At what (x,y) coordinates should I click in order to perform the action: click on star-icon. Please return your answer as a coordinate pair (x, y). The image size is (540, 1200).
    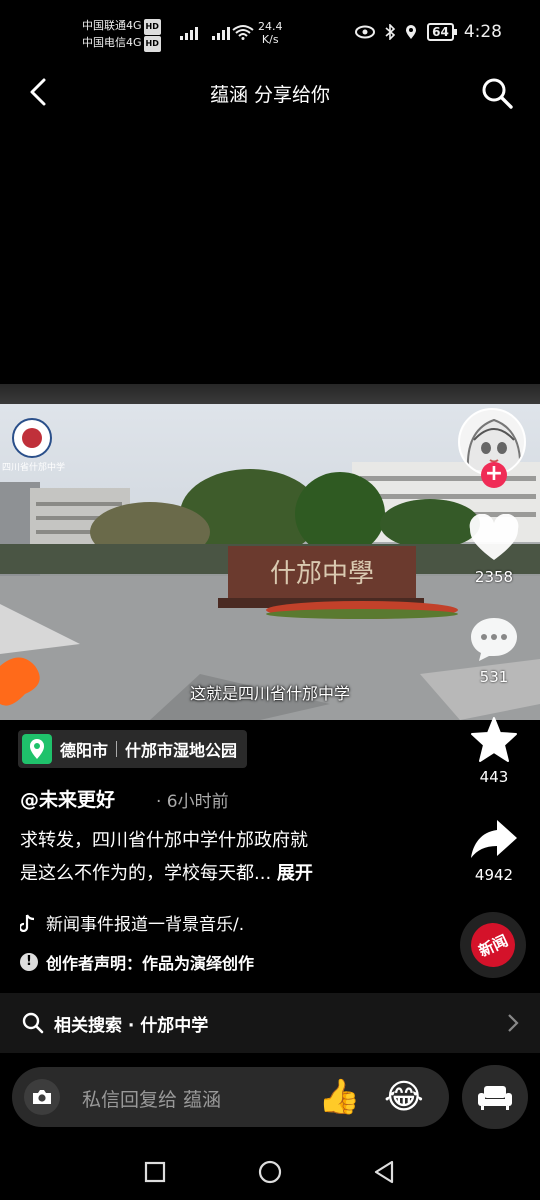
    Looking at the image, I should click on (494, 739).